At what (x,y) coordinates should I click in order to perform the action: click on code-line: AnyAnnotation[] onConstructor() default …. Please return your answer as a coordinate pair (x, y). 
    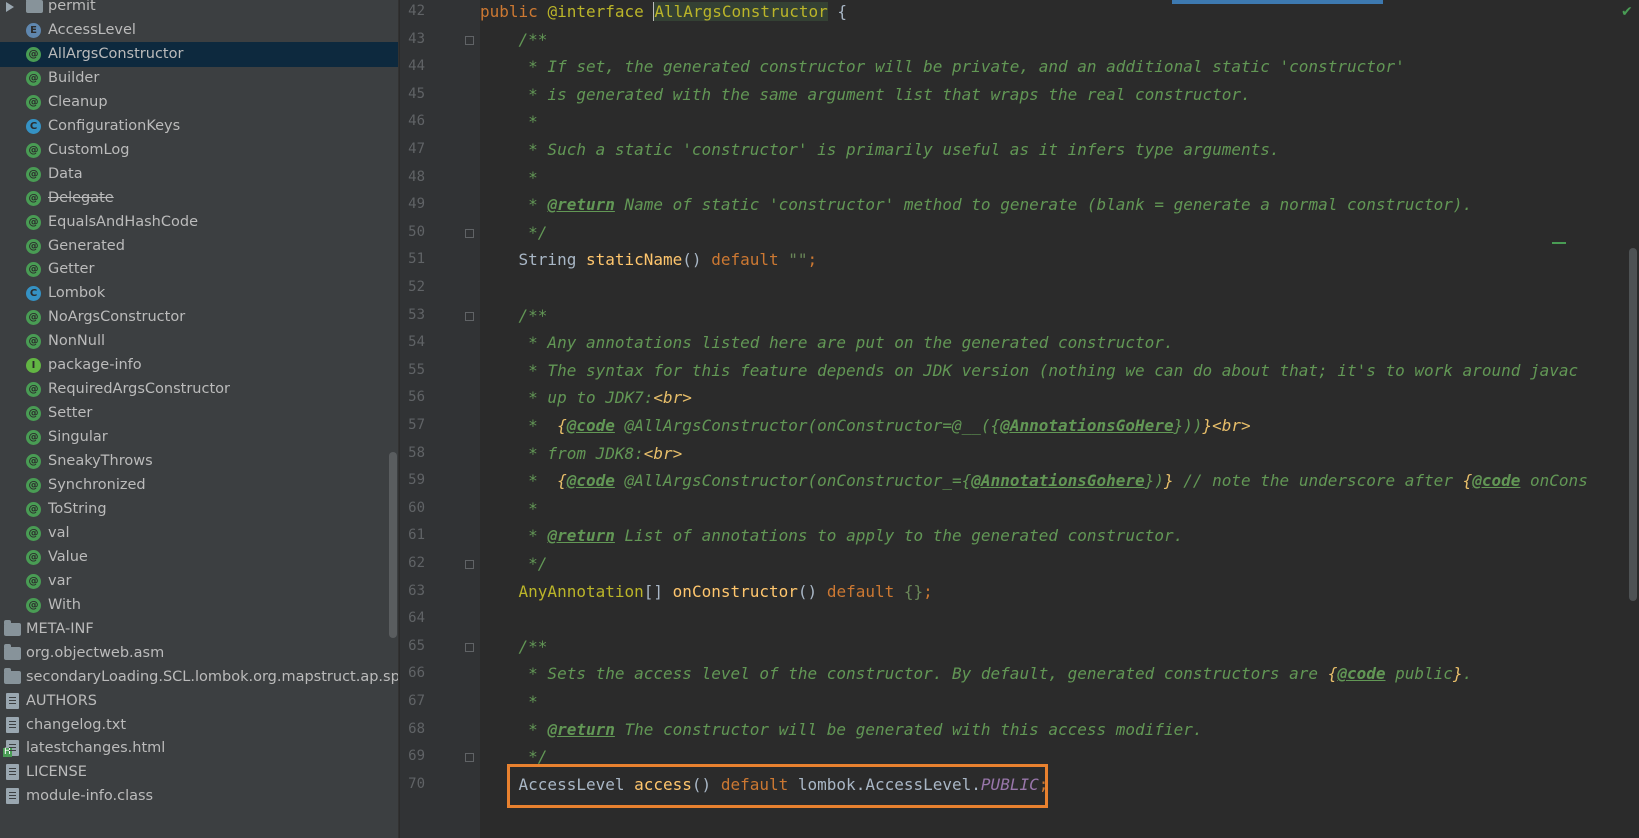
    Looking at the image, I should click on (706, 591).